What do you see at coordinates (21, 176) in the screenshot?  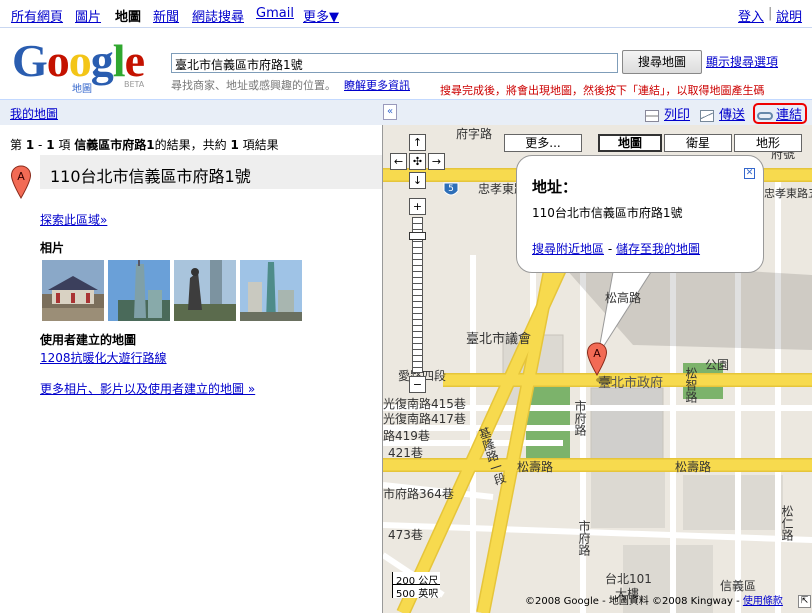 I see `result-marker-letter: A` at bounding box center [21, 176].